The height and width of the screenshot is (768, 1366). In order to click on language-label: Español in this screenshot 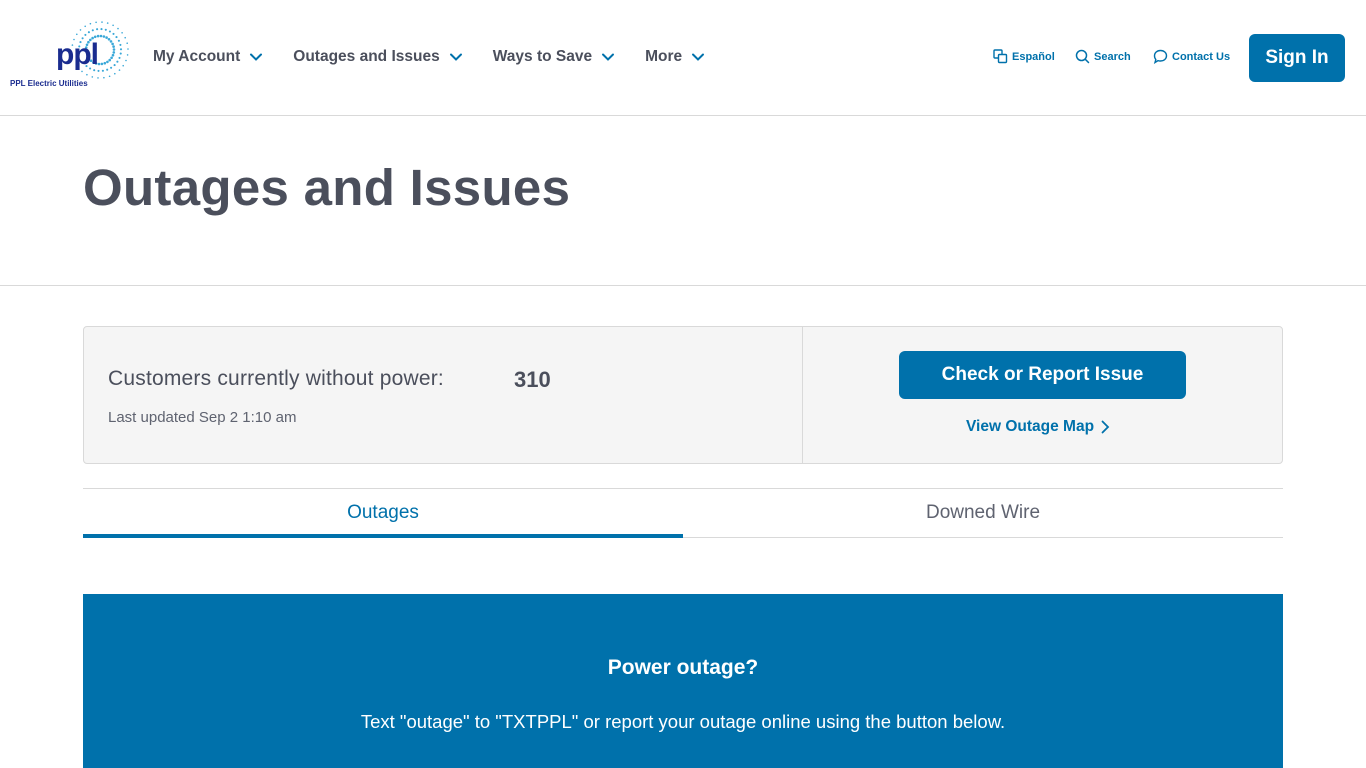, I will do `click(1033, 56)`.